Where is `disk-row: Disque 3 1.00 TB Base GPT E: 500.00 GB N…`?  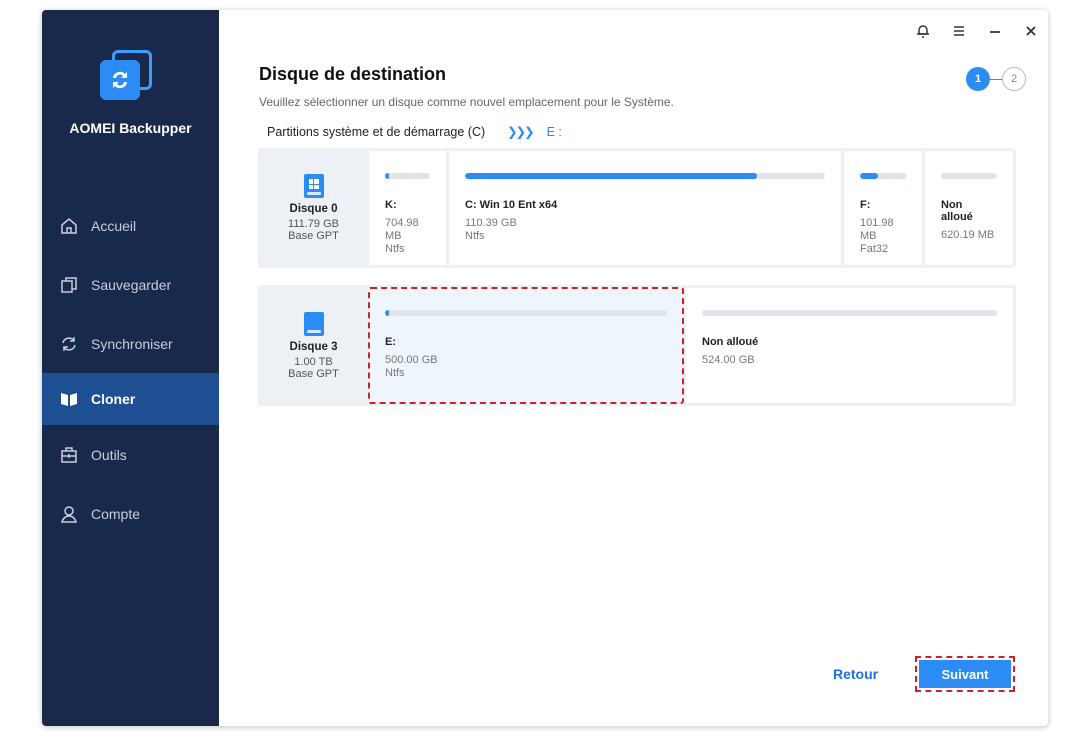 disk-row: Disque 3 1.00 TB Base GPT E: 500.00 GB N… is located at coordinates (637, 345).